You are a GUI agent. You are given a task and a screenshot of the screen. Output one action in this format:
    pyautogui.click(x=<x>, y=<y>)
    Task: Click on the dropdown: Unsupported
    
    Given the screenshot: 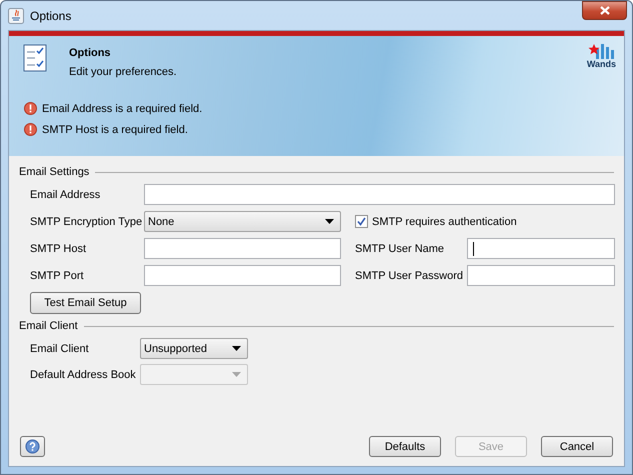 What is the action you would take?
    pyautogui.click(x=194, y=348)
    